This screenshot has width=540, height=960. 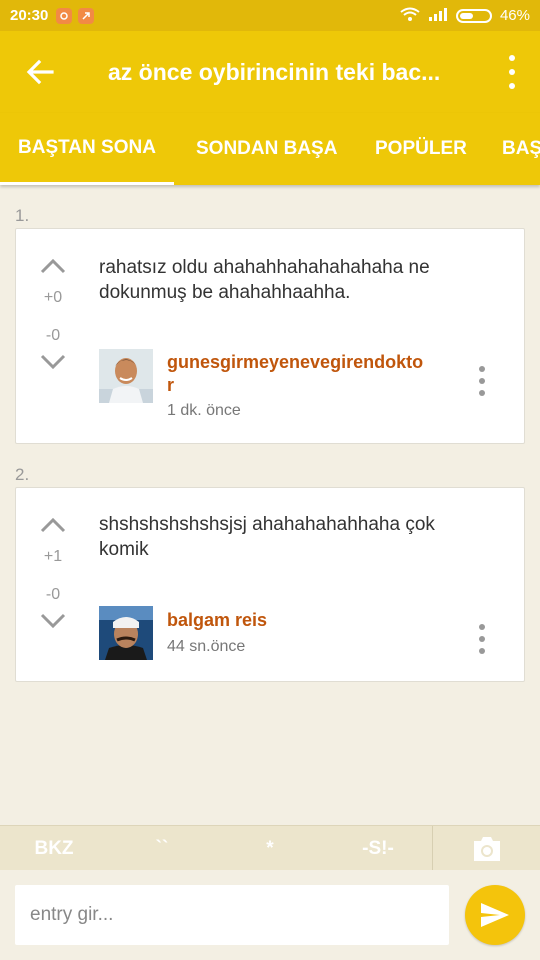 I want to click on battery-percent: 46%, so click(x=514, y=15).